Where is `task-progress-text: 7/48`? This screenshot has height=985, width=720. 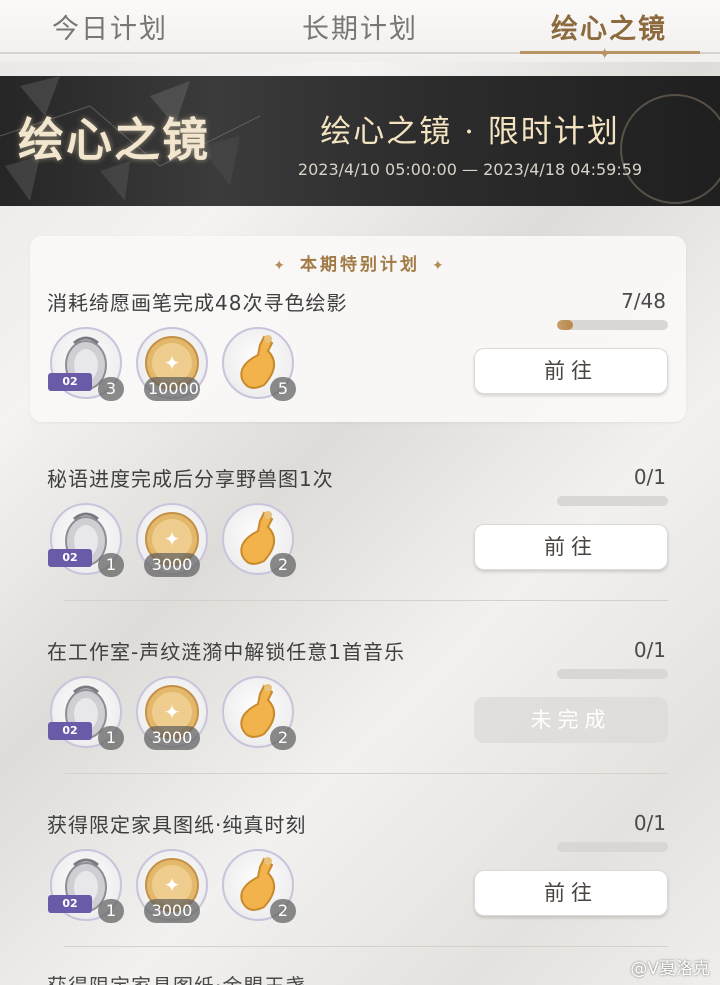
task-progress-text: 7/48 is located at coordinates (643, 301).